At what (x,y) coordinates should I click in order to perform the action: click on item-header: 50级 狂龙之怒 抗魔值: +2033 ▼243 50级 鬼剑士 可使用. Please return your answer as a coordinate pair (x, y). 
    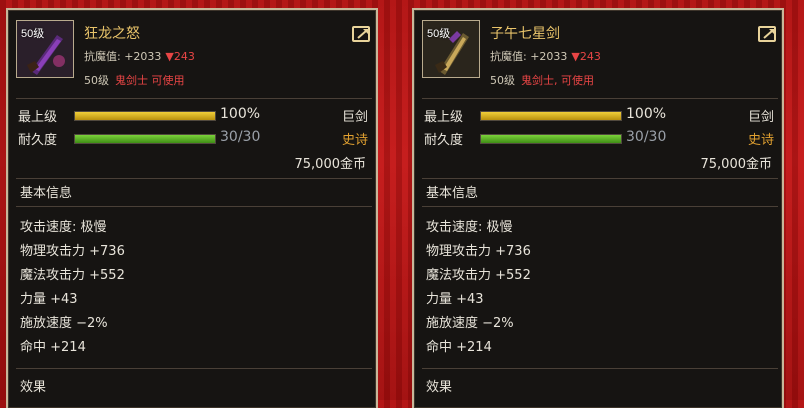
    Looking at the image, I should click on (194, 56).